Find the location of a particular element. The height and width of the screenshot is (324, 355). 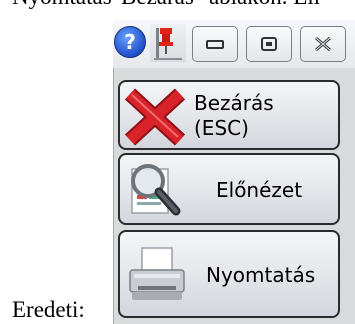

close-button is located at coordinates (323, 44).